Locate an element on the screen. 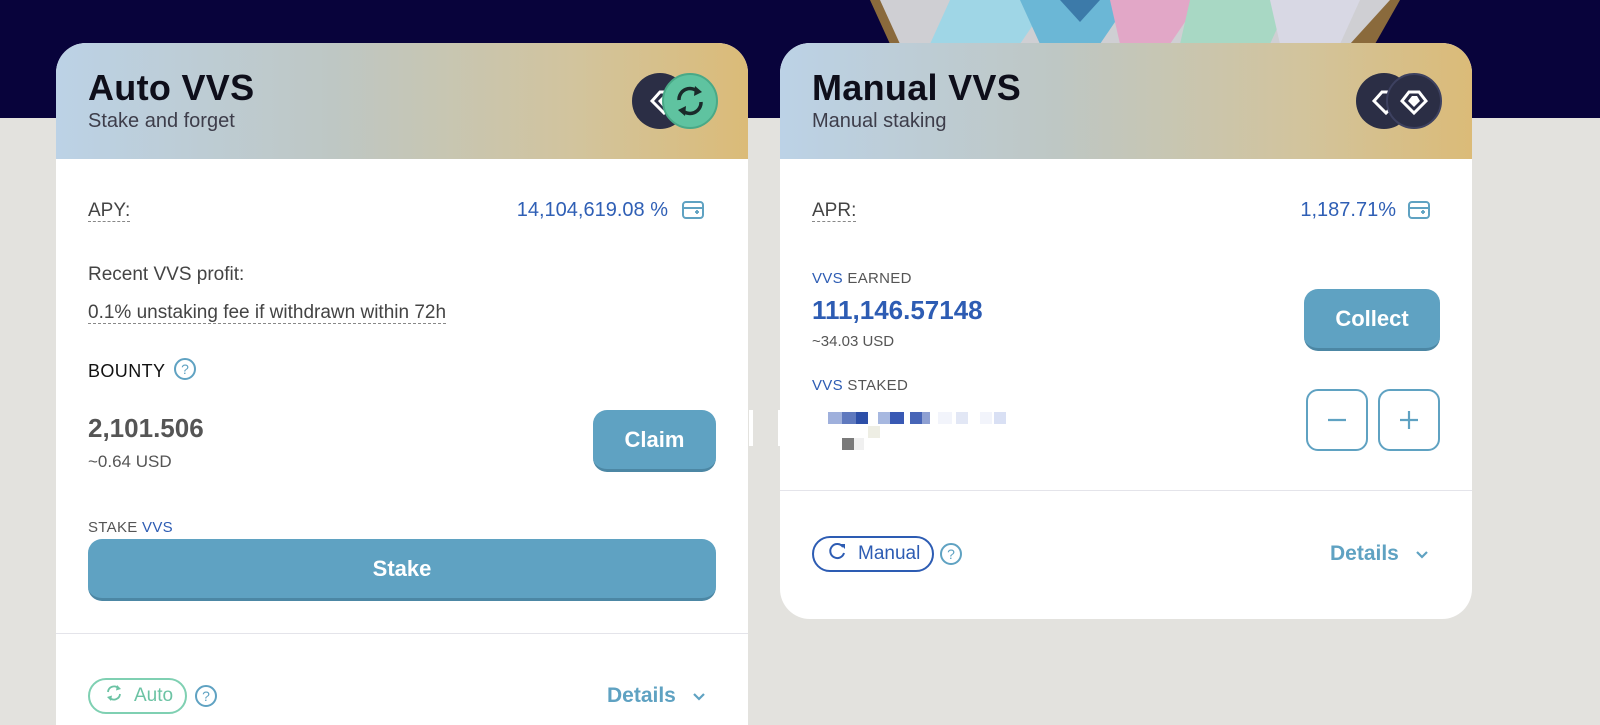  bounty-value: 2,101.506 is located at coordinates (146, 428).